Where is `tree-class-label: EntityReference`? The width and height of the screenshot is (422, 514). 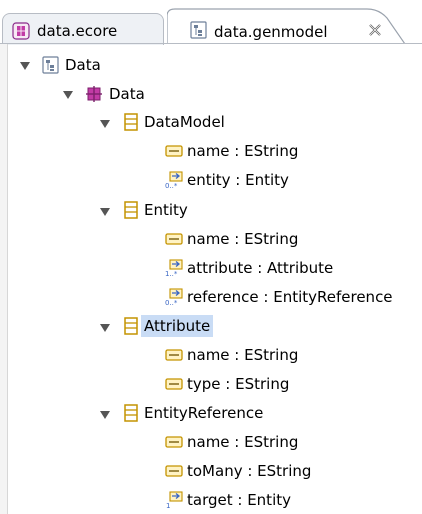
tree-class-label: EntityReference is located at coordinates (203, 413).